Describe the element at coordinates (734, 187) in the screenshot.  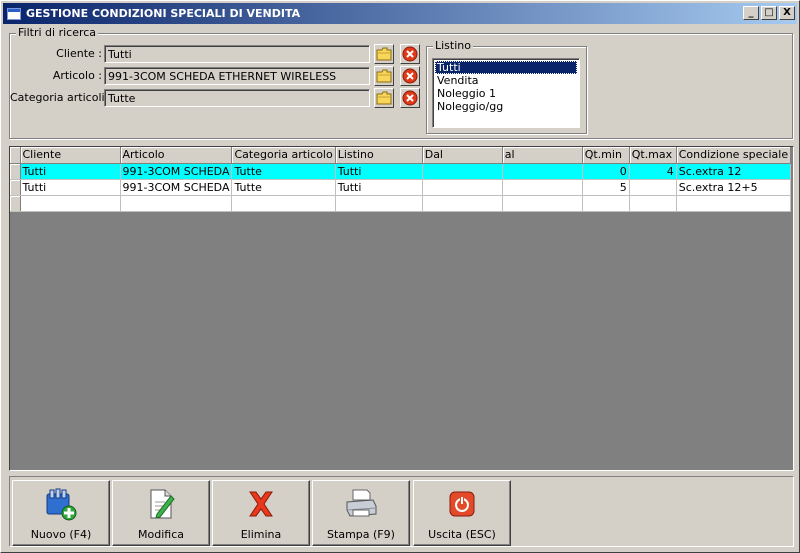
I see `cell-condizione: Sc.extra 12+5` at that location.